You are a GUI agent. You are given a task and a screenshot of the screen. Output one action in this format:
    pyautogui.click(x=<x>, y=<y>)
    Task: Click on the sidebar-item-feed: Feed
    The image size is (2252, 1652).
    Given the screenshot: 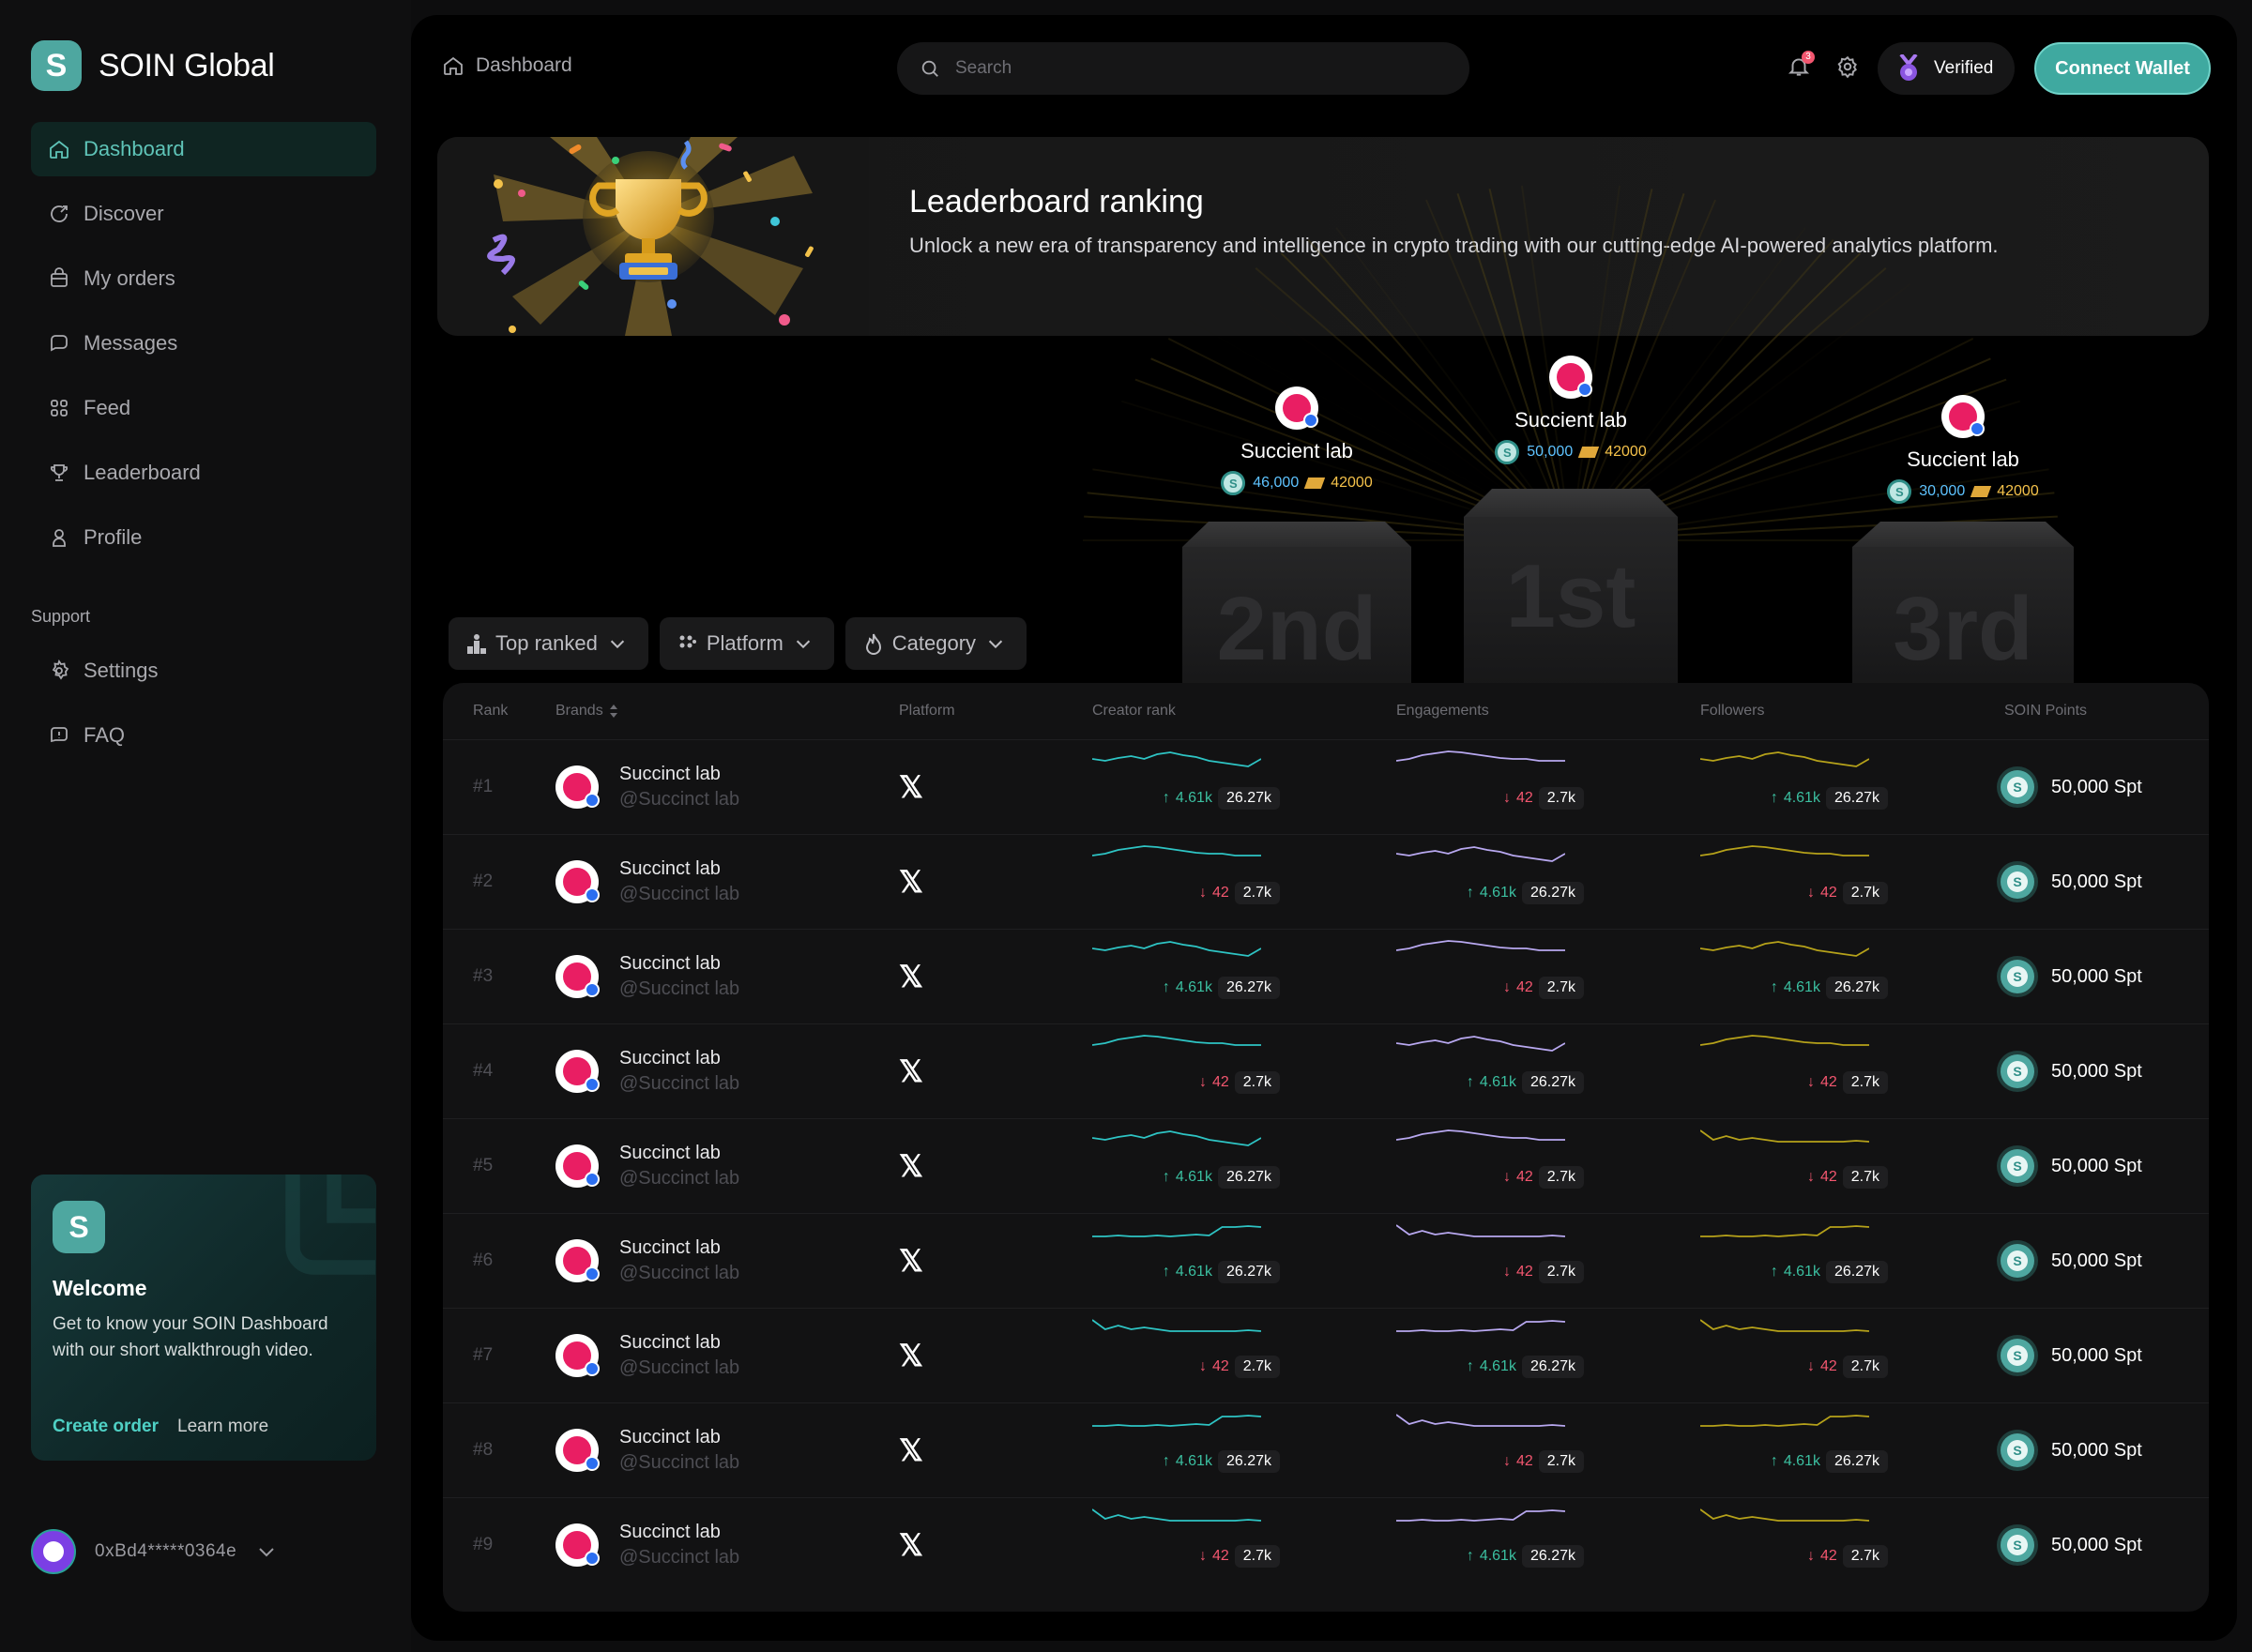 What is the action you would take?
    pyautogui.click(x=203, y=408)
    